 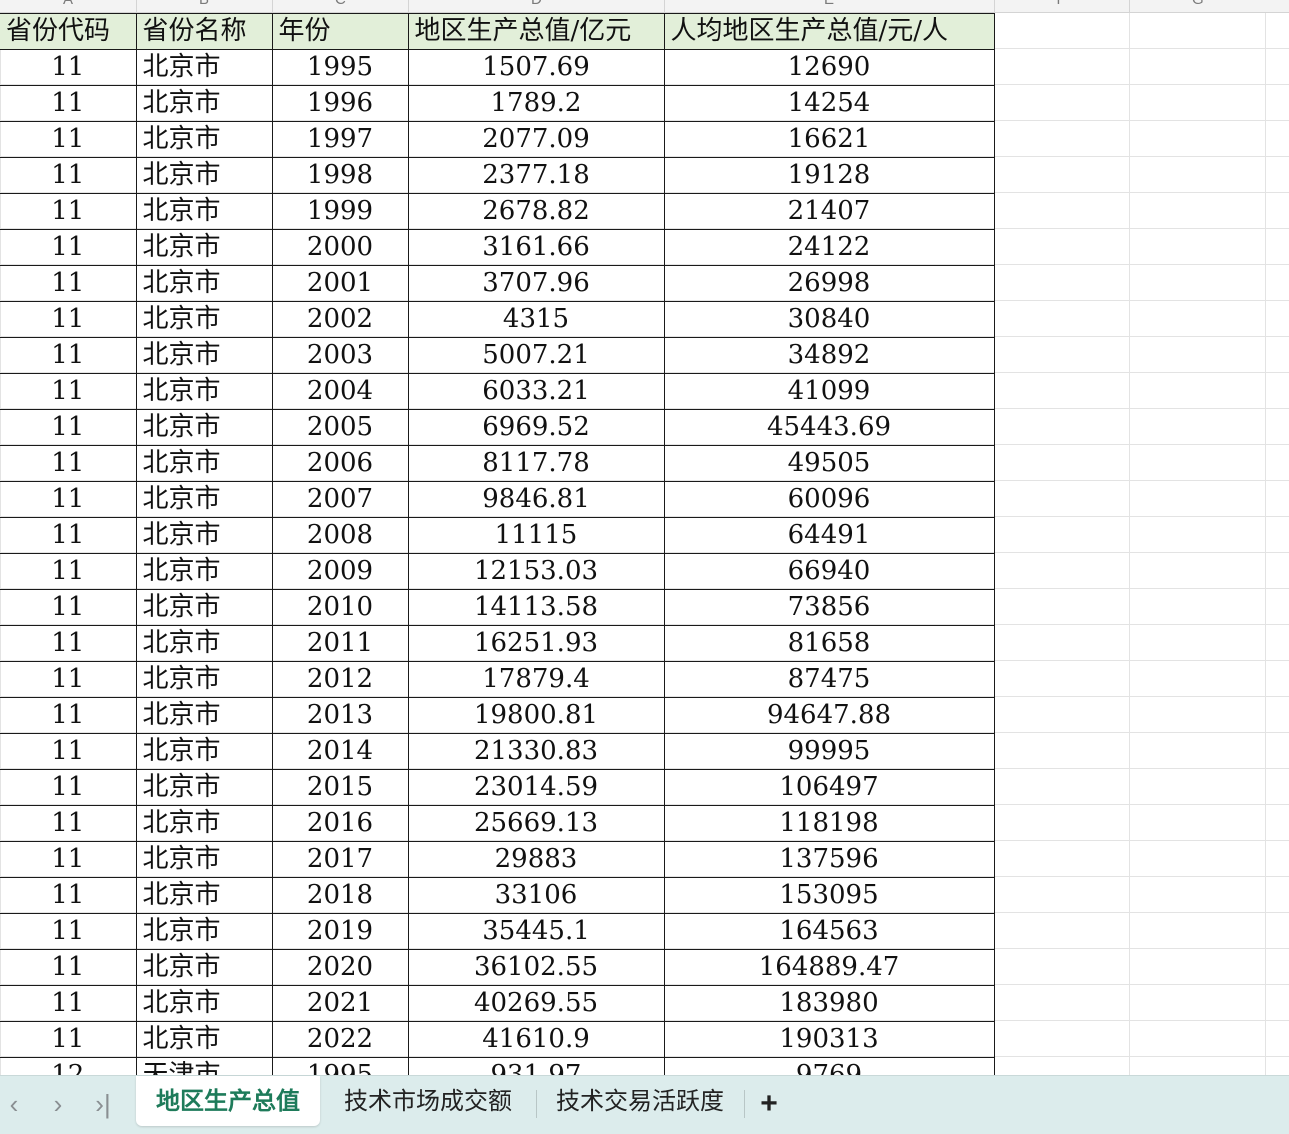 I want to click on cell-province-name: 天津市, so click(x=204, y=1066).